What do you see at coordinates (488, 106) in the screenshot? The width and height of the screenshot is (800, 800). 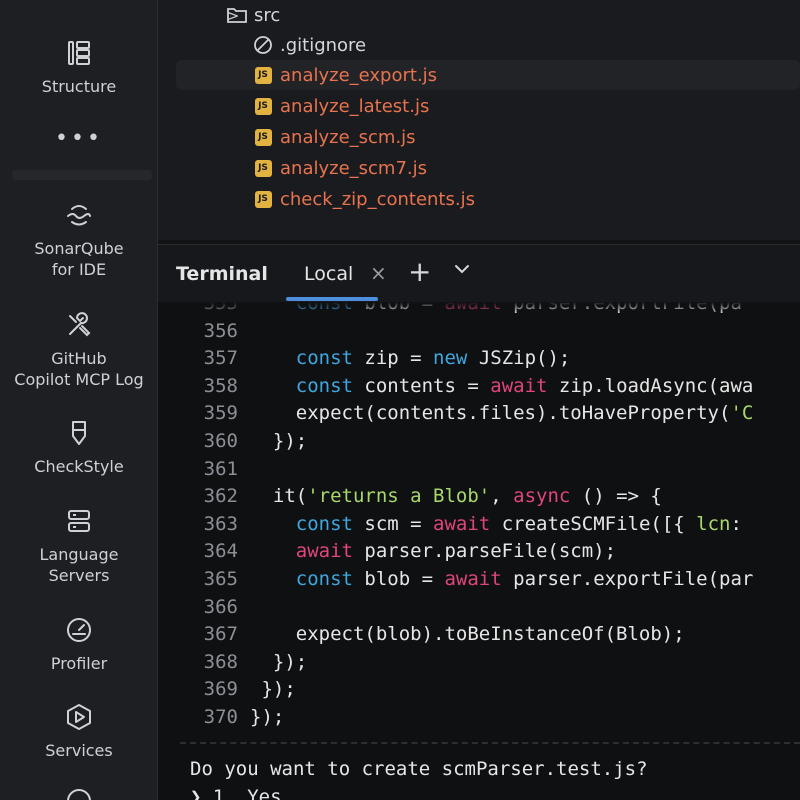 I see `tree-file-js: JS analyze_latest.js` at bounding box center [488, 106].